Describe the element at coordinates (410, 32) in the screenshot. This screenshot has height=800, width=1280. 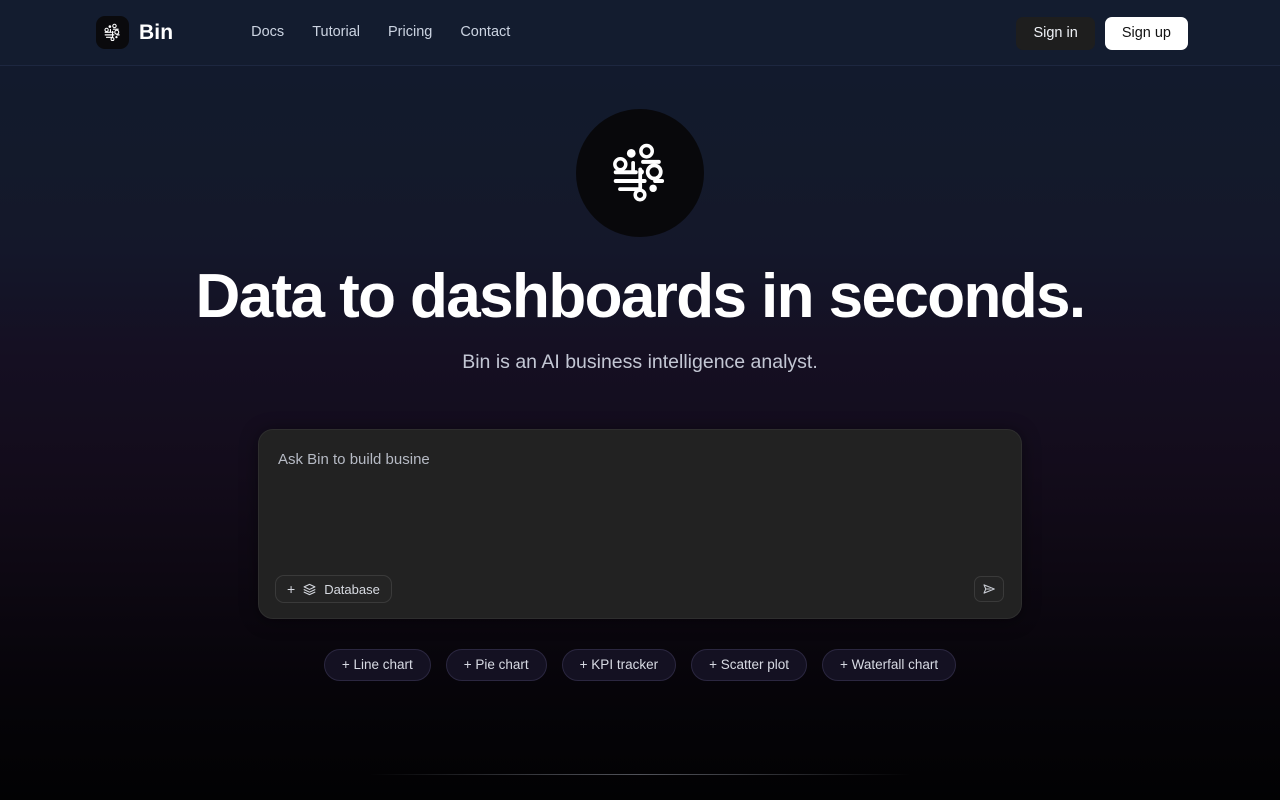
I see `nav-item-pricing: Pricing` at that location.